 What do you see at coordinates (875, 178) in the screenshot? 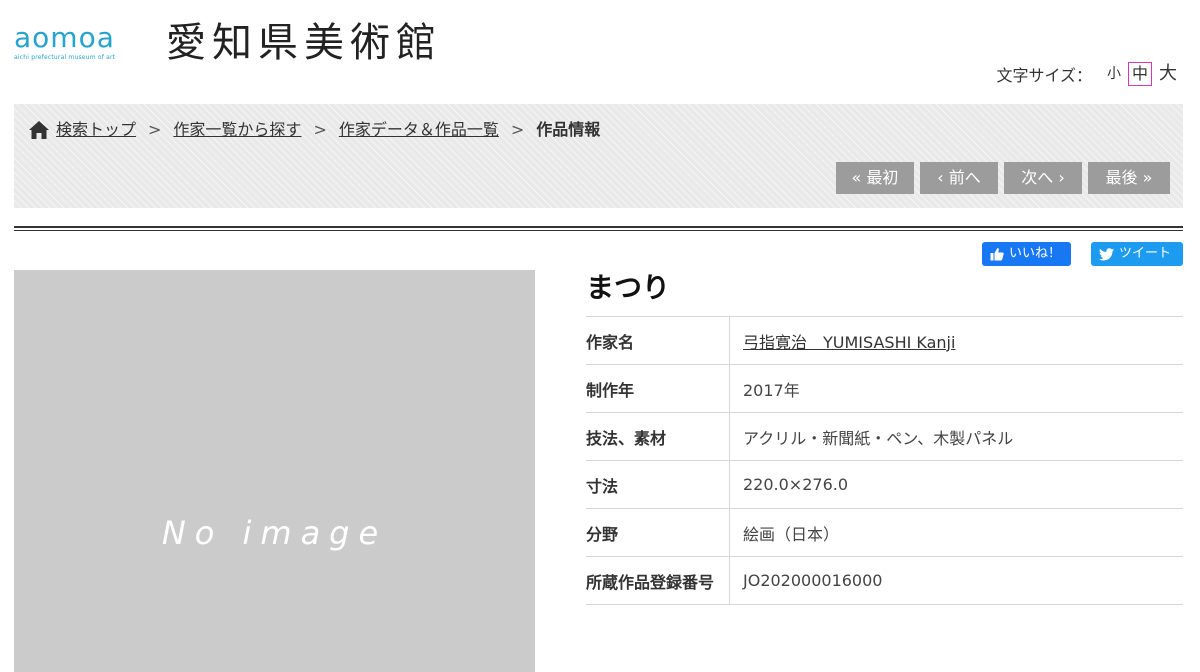
I see `first-button: « 最初` at bounding box center [875, 178].